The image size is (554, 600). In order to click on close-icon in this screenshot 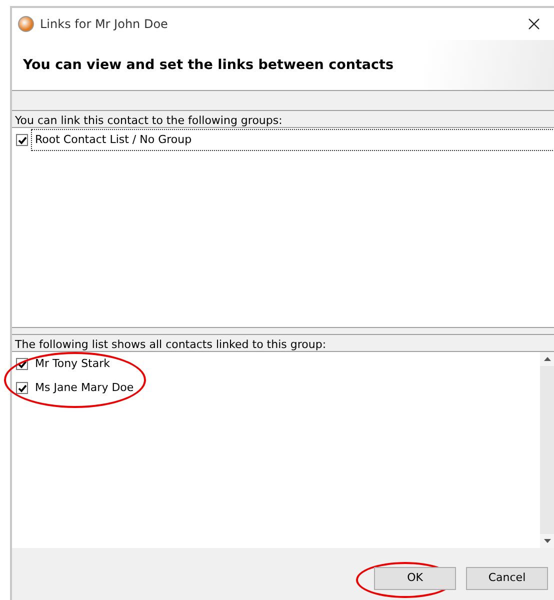, I will do `click(534, 24)`.